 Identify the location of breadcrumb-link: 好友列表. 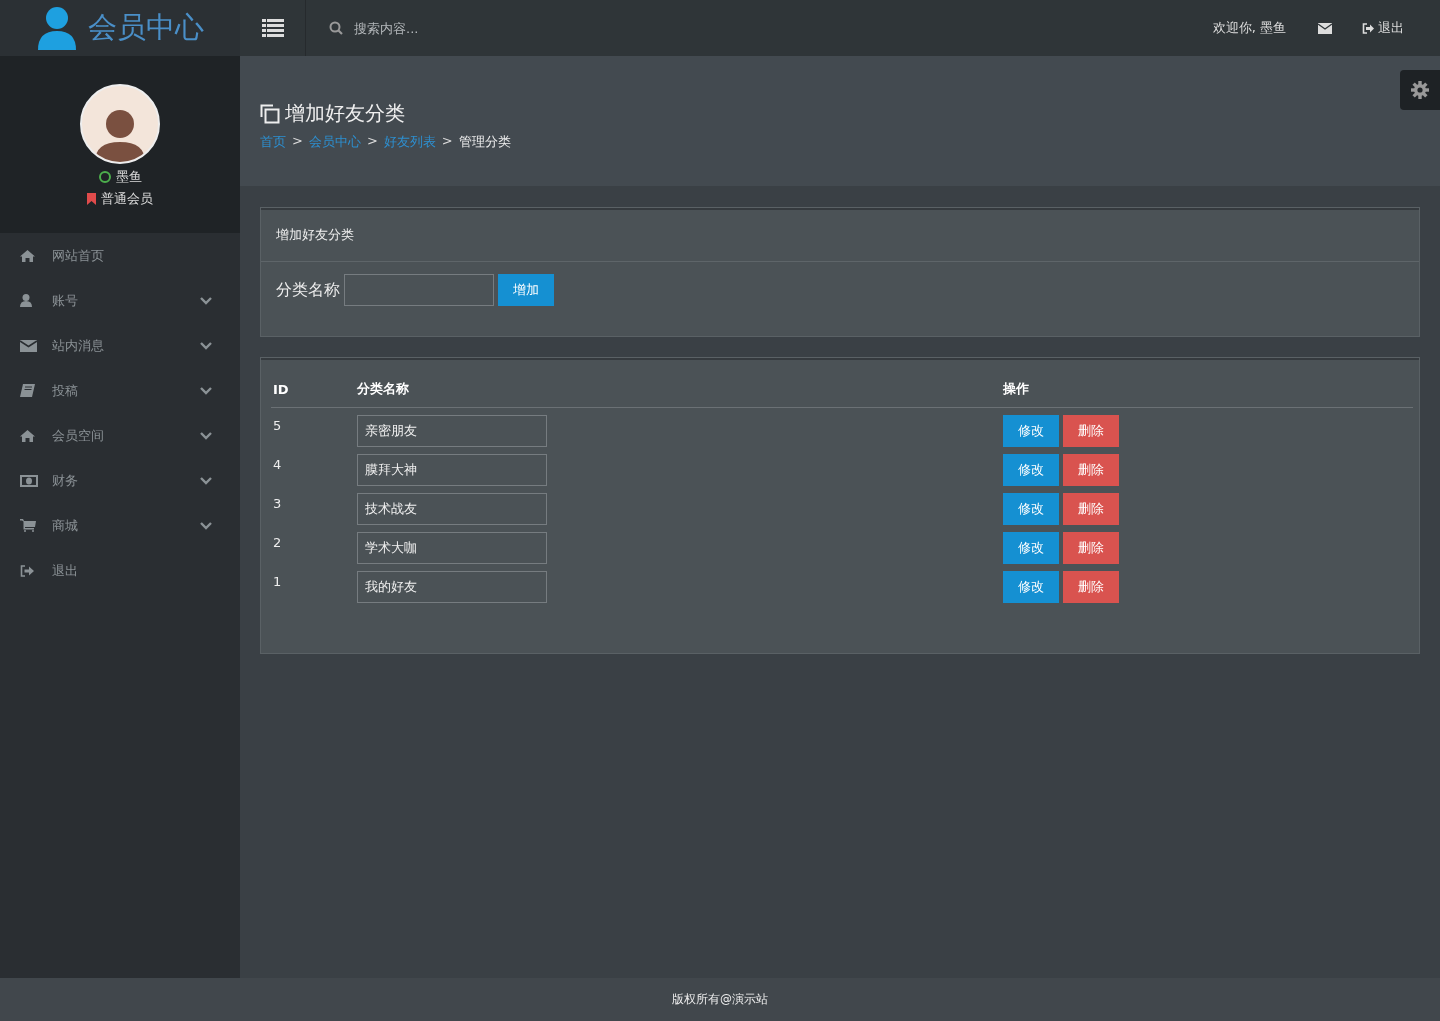
(409, 142).